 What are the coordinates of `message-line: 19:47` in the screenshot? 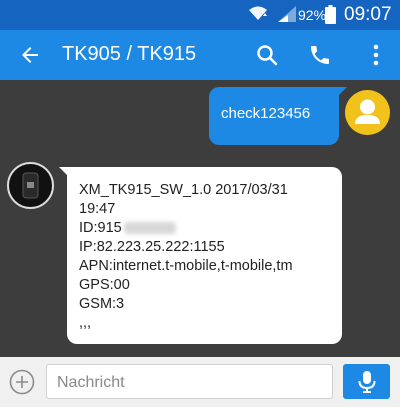 It's located at (97, 209).